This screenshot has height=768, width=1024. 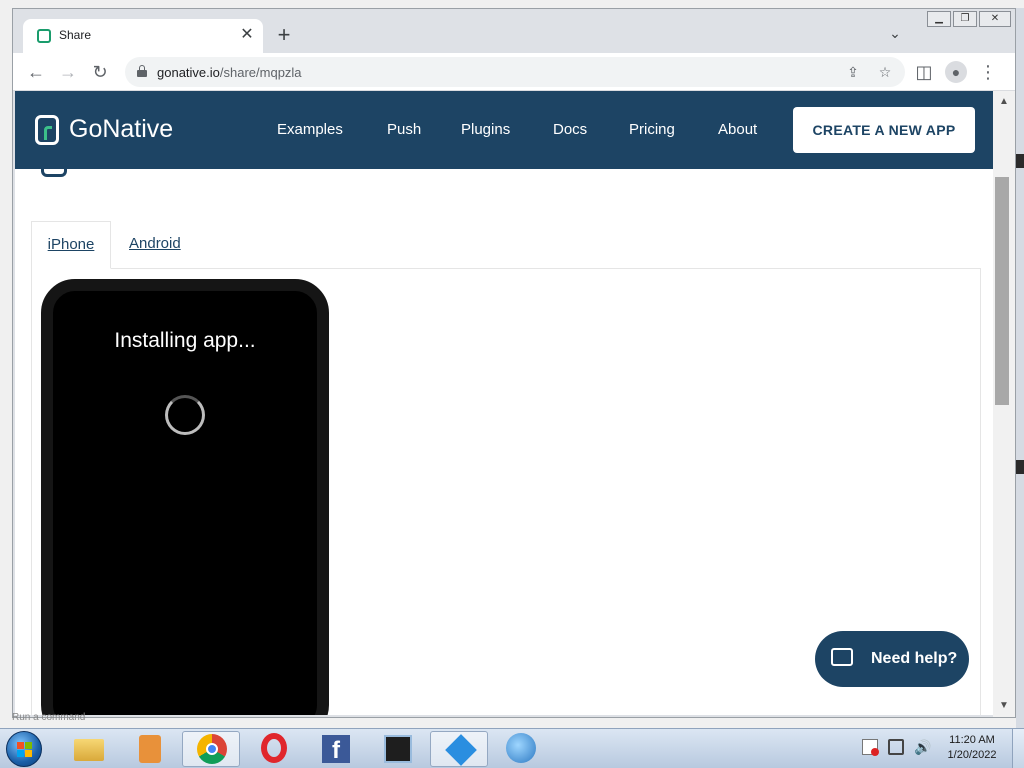 I want to click on system-clock: 11:20 AM 1/20/2022, so click(x=972, y=748).